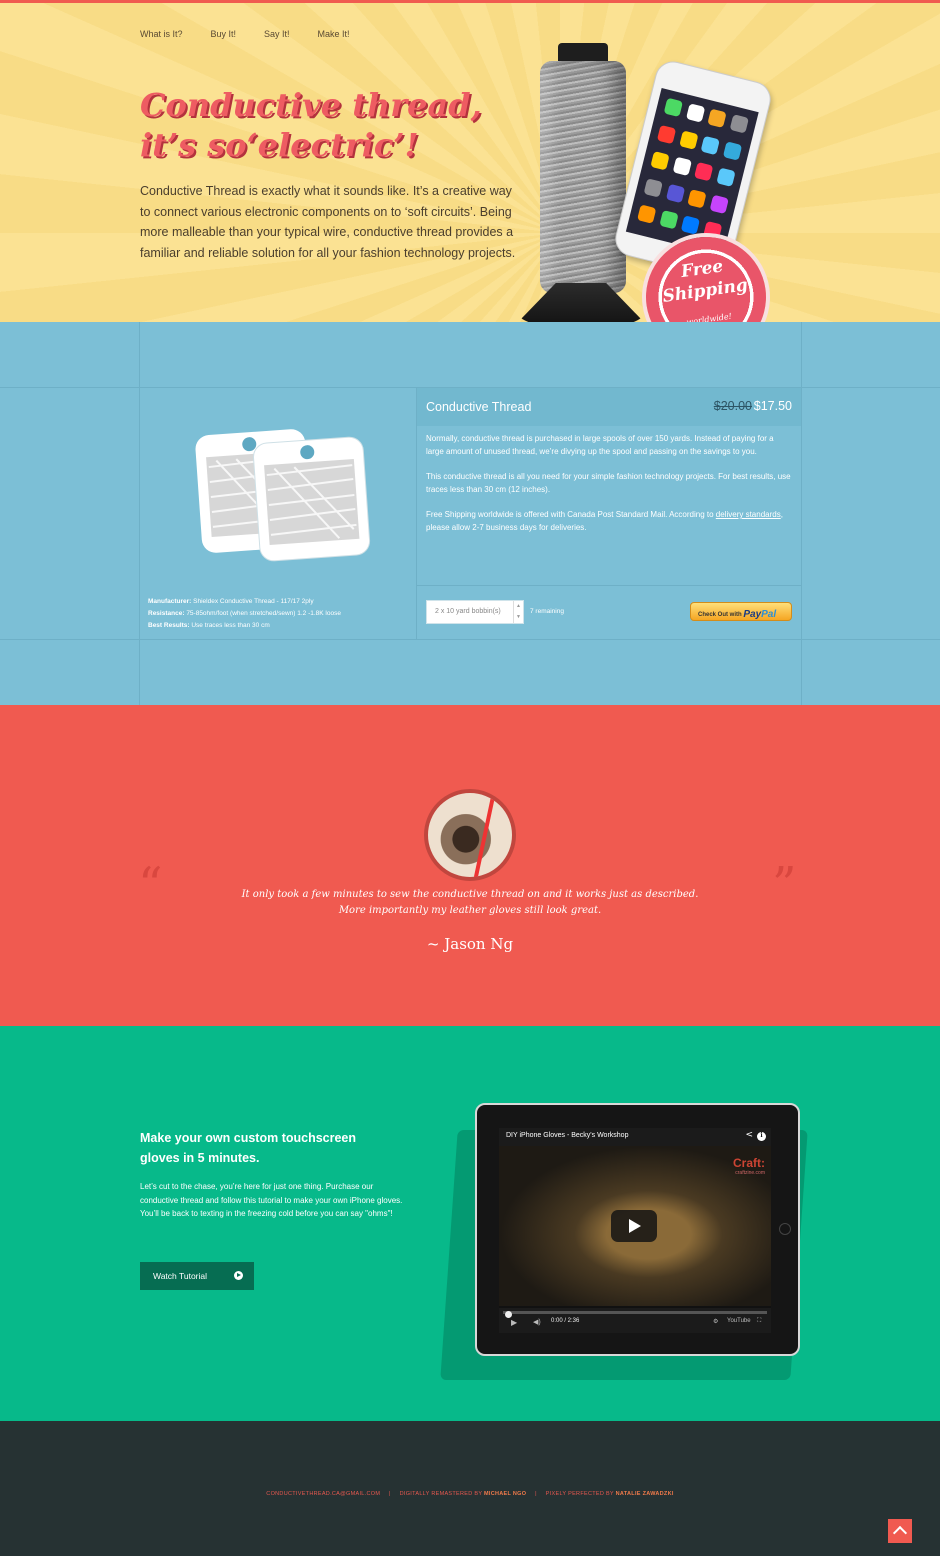 This screenshot has width=940, height=1556. Describe the element at coordinates (748, 514) in the screenshot. I see `delivery-standards-link: delivery standards` at that location.